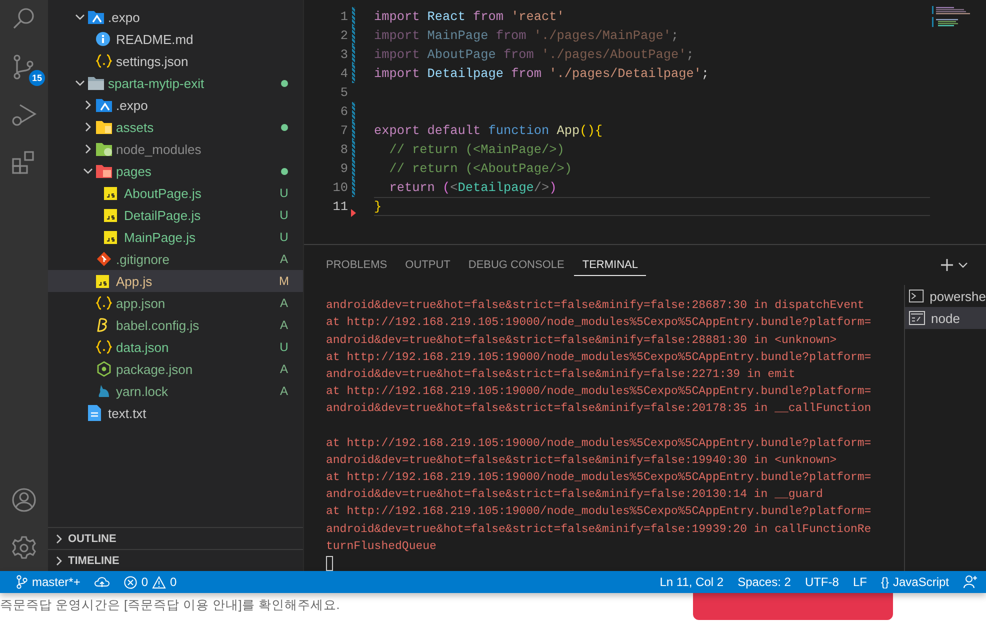  Describe the element at coordinates (343, 73) in the screenshot. I see `line-number: 4` at that location.